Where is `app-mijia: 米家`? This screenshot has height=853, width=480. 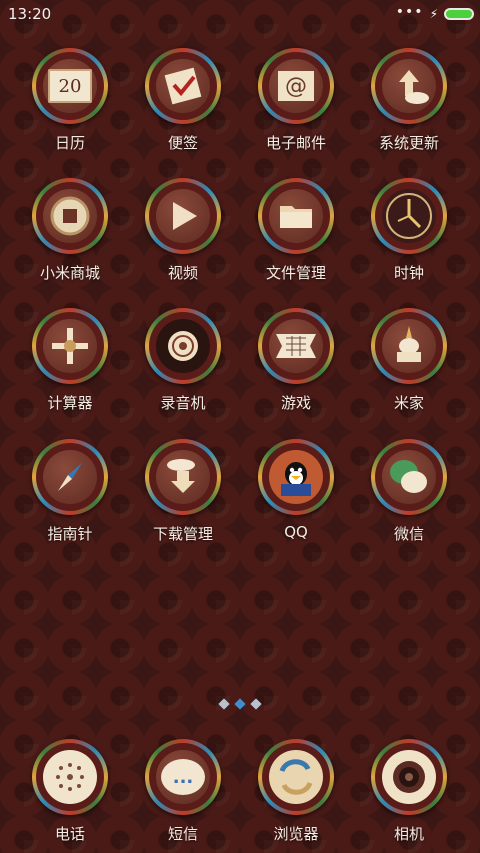
app-mijia: 米家 is located at coordinates (409, 363).